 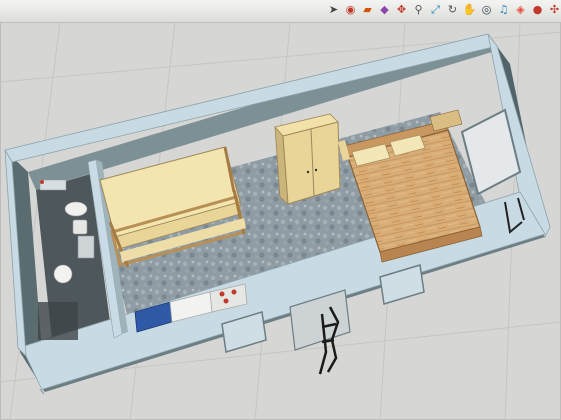 What do you see at coordinates (280, 11) in the screenshot?
I see `top-toolbar: ➤ ◉ ▰ ◆ ✥ ⚲ ⤢ ↻ ✋ ◎ ♫ ◈ ● ✣` at bounding box center [280, 11].